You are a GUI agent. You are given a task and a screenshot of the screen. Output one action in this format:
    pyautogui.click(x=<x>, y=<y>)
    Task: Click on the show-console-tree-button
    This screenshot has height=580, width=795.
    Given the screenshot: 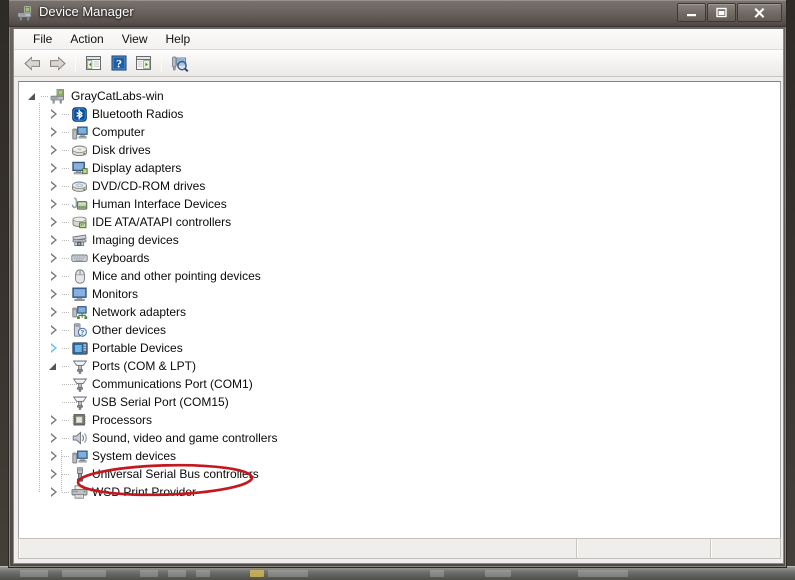 What is the action you would take?
    pyautogui.click(x=93, y=63)
    